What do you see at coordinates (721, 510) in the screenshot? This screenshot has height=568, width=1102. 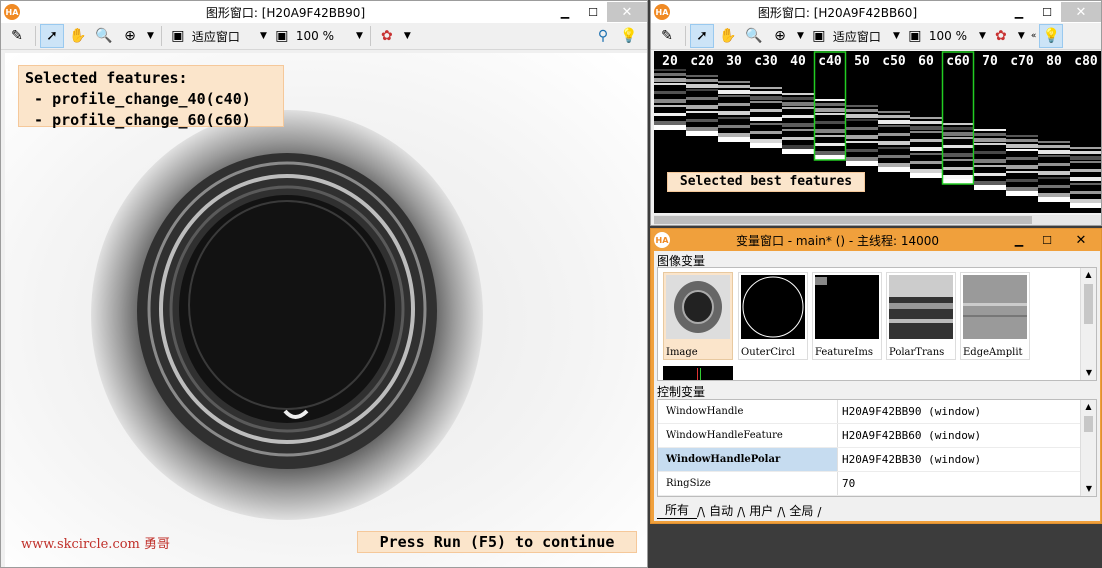 I see `tab-auto: 自动` at bounding box center [721, 510].